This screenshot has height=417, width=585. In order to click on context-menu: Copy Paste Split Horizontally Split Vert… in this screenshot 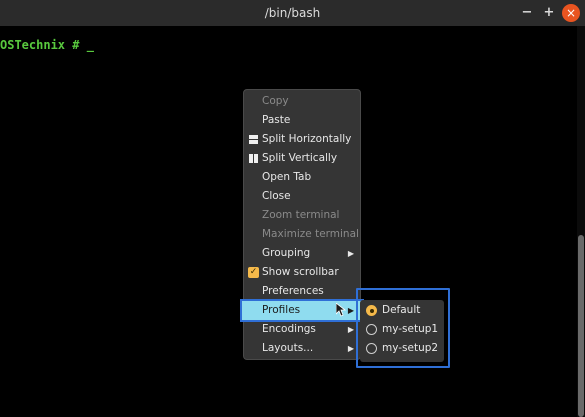, I will do `click(302, 224)`.